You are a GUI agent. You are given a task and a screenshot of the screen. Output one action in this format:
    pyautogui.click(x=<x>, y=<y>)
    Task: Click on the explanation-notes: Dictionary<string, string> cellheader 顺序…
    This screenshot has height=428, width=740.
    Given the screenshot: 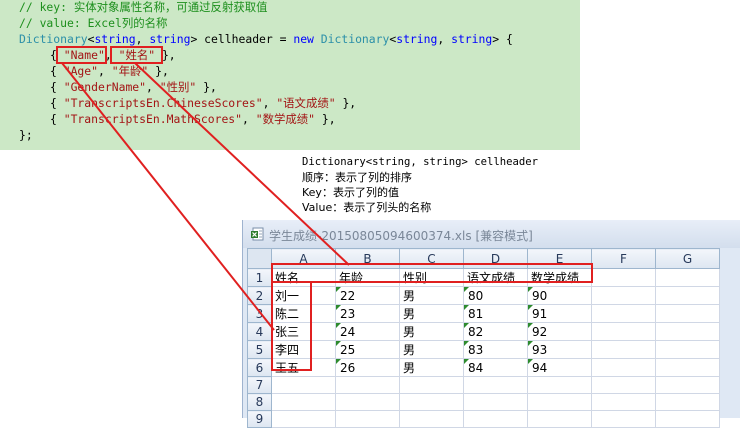 What is the action you would take?
    pyautogui.click(x=420, y=185)
    